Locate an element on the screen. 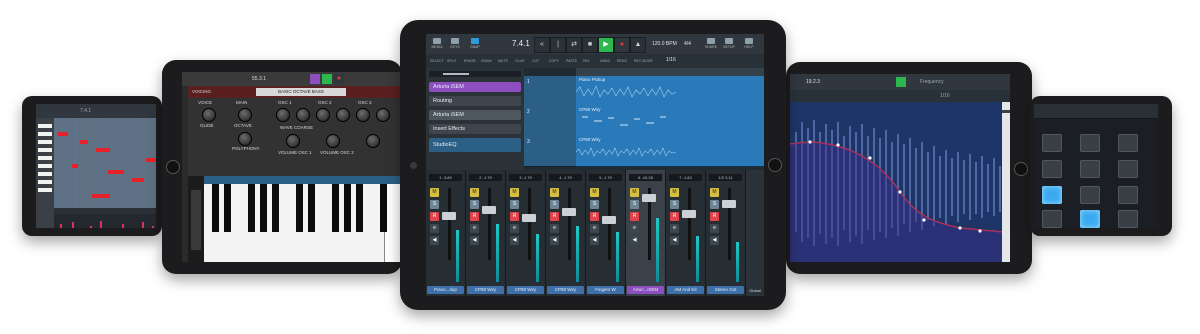  tool-erase: ERASE is located at coordinates (470, 61).